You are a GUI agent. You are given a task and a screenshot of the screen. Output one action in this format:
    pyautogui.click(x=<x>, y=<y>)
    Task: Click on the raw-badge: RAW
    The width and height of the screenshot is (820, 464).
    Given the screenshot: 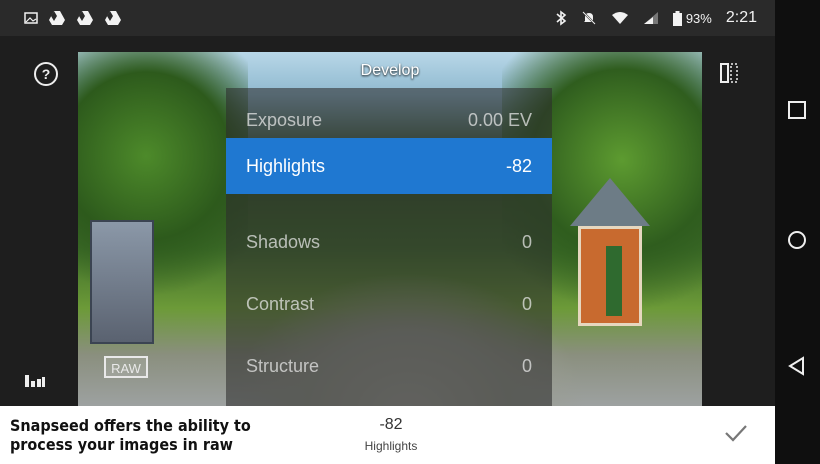 What is the action you would take?
    pyautogui.click(x=126, y=367)
    